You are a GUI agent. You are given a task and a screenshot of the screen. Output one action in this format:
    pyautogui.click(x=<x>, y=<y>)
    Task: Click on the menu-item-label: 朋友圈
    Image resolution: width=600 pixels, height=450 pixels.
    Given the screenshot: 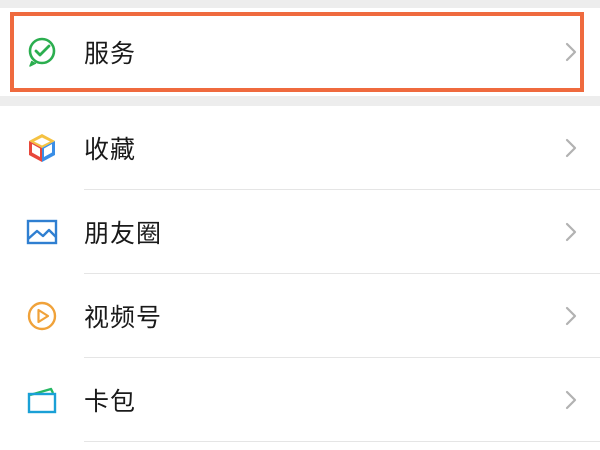 What is the action you would take?
    pyautogui.click(x=123, y=233)
    